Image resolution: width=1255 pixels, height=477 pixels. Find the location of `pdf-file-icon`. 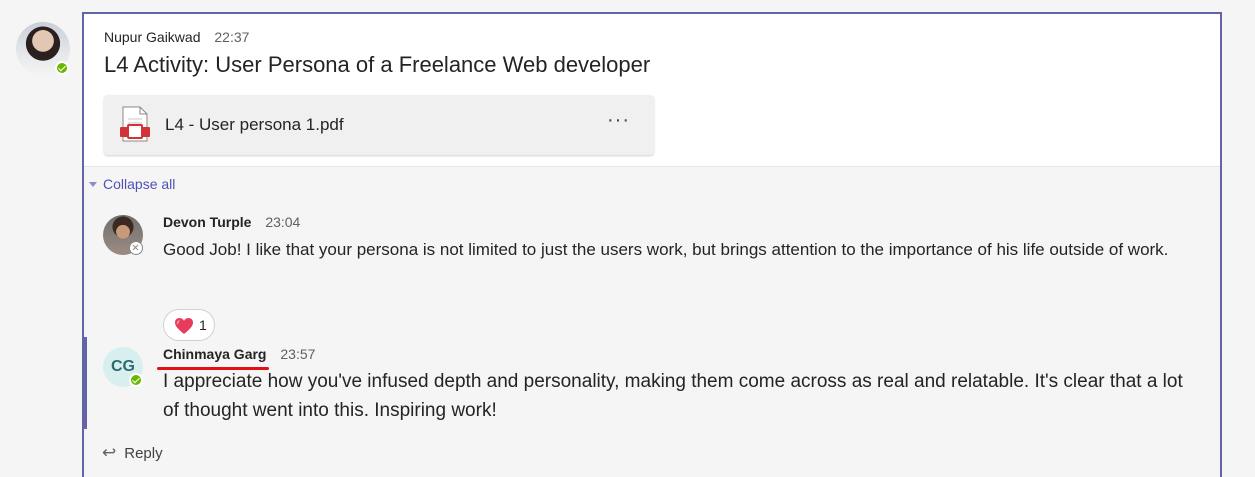

pdf-file-icon is located at coordinates (135, 124).